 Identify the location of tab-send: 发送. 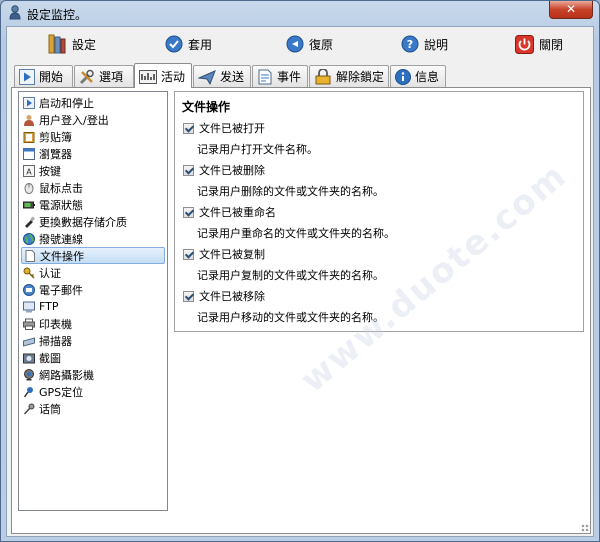
(222, 76).